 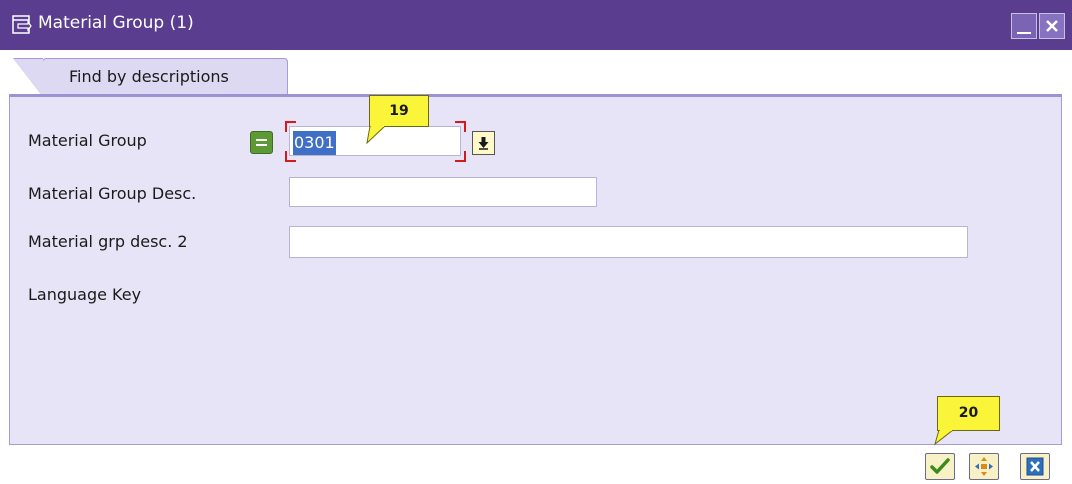 What do you see at coordinates (628, 242) in the screenshot?
I see `material-grp-desc2-input` at bounding box center [628, 242].